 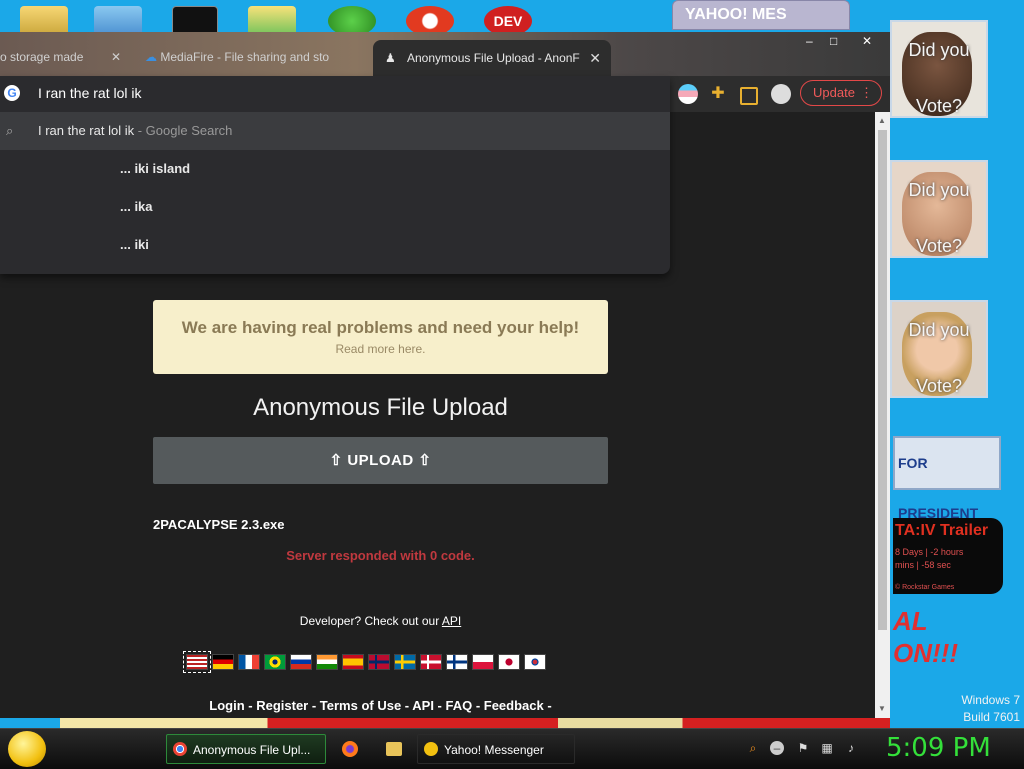 What do you see at coordinates (753, 748) in the screenshot?
I see `search-icon: ⌕` at bounding box center [753, 748].